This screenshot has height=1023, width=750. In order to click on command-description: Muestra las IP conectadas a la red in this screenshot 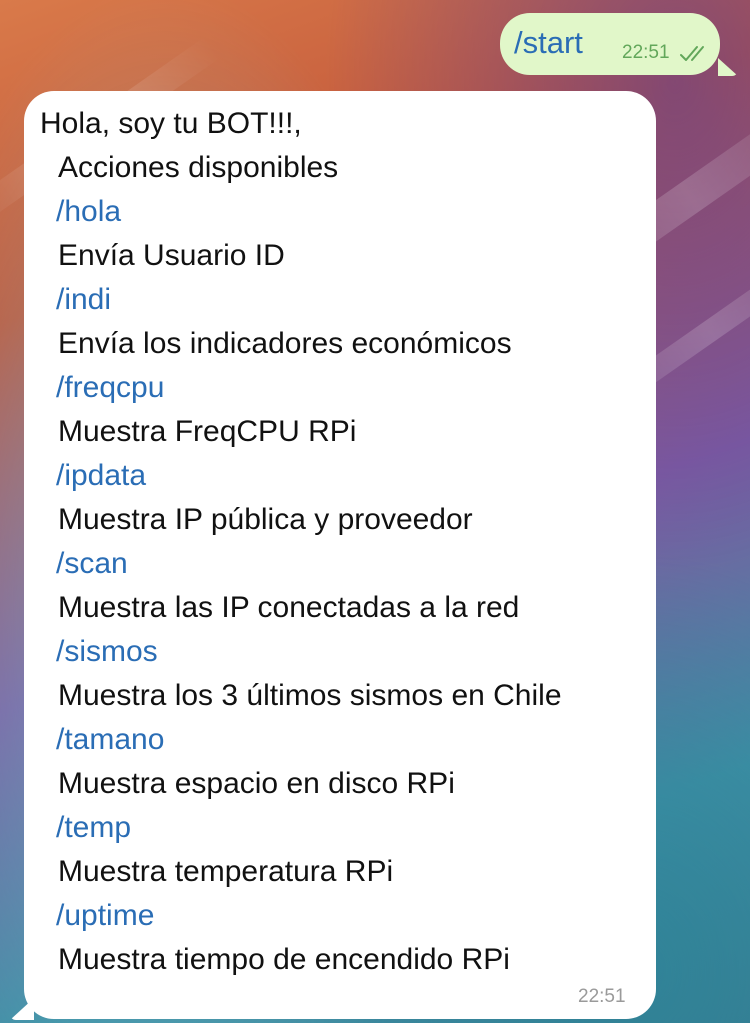, I will do `click(289, 607)`.